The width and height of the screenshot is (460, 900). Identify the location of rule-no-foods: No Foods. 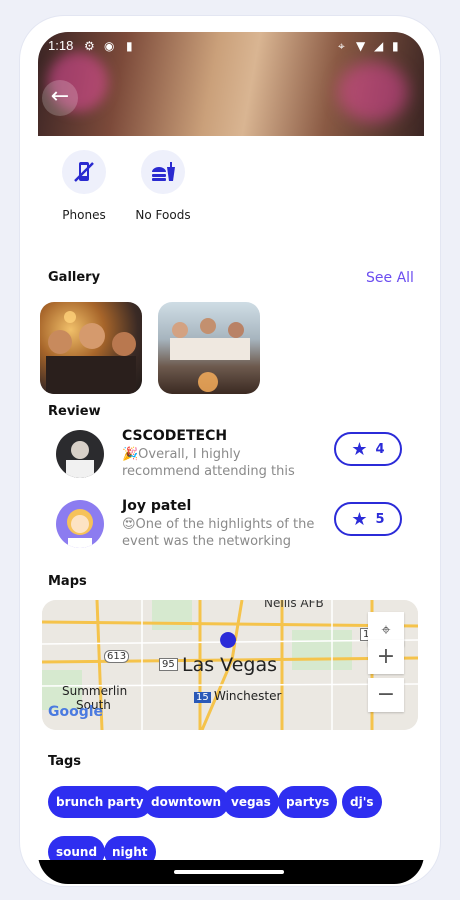
(163, 186).